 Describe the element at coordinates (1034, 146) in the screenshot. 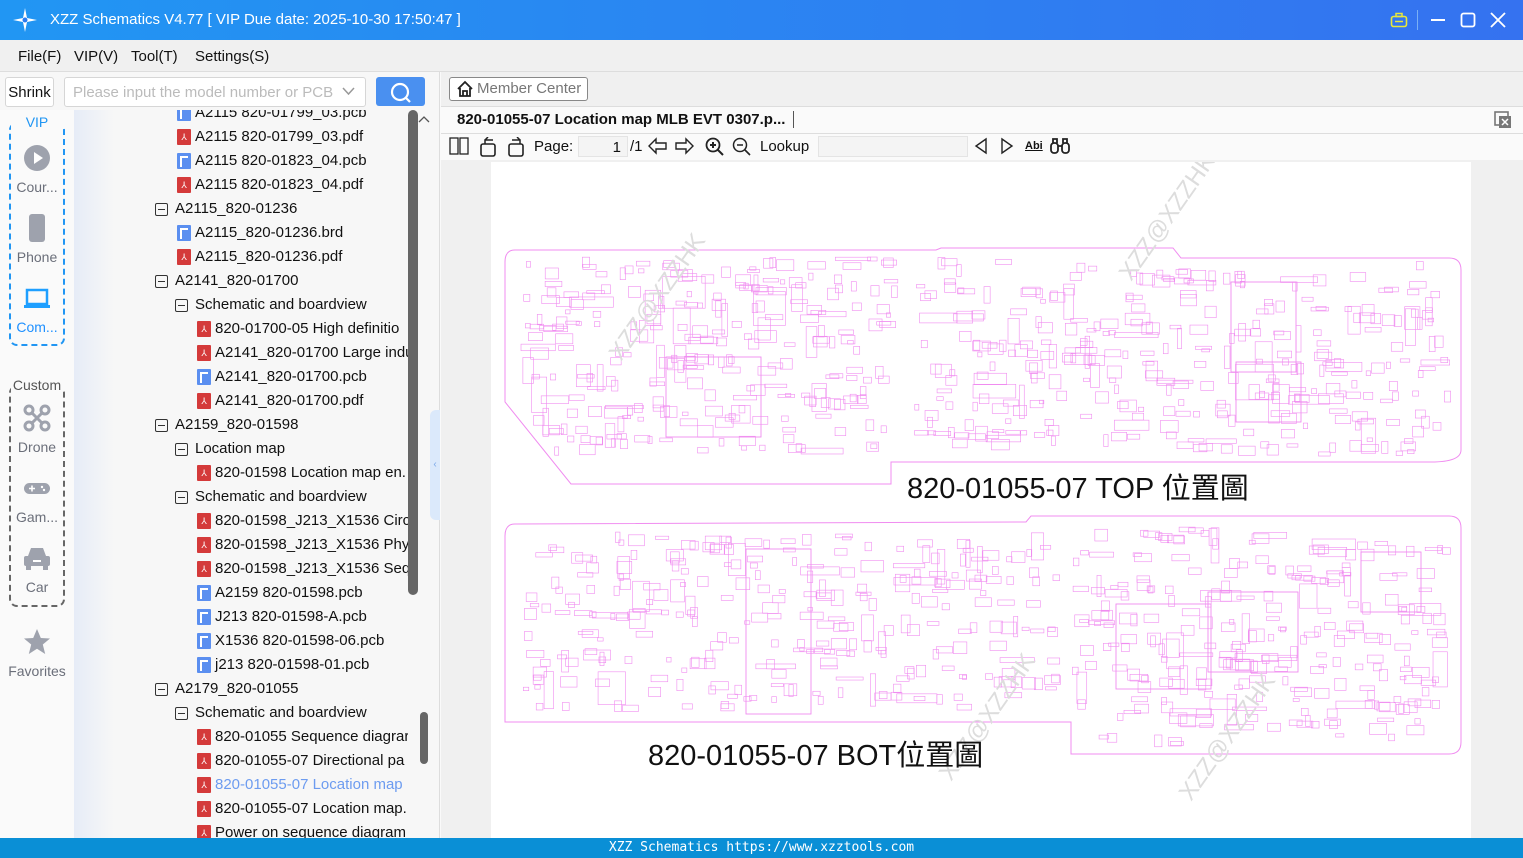

I see `match-case-button: Abi` at that location.